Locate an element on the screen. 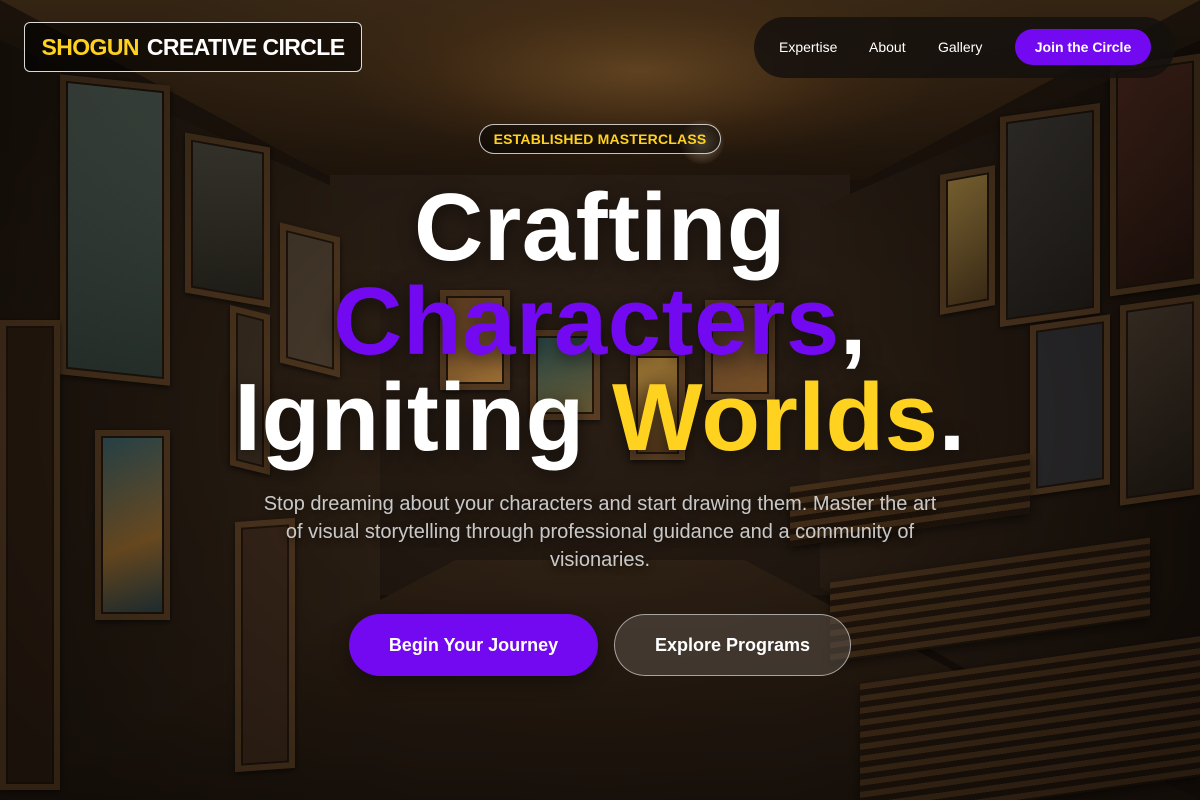 This screenshot has width=1200, height=800. brand-logo: SHOGUN CREATIVE CIRCLE is located at coordinates (193, 47).